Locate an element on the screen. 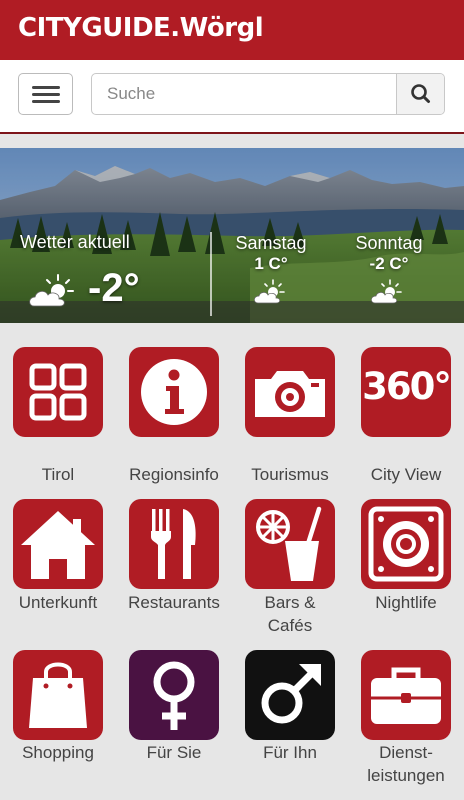  shopping-bag-icon is located at coordinates (58, 695).